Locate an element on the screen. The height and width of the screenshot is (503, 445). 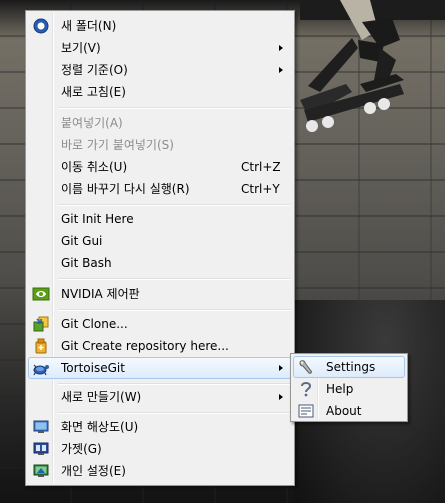
menu-item-label: 새 폴더(N) is located at coordinates (89, 26).